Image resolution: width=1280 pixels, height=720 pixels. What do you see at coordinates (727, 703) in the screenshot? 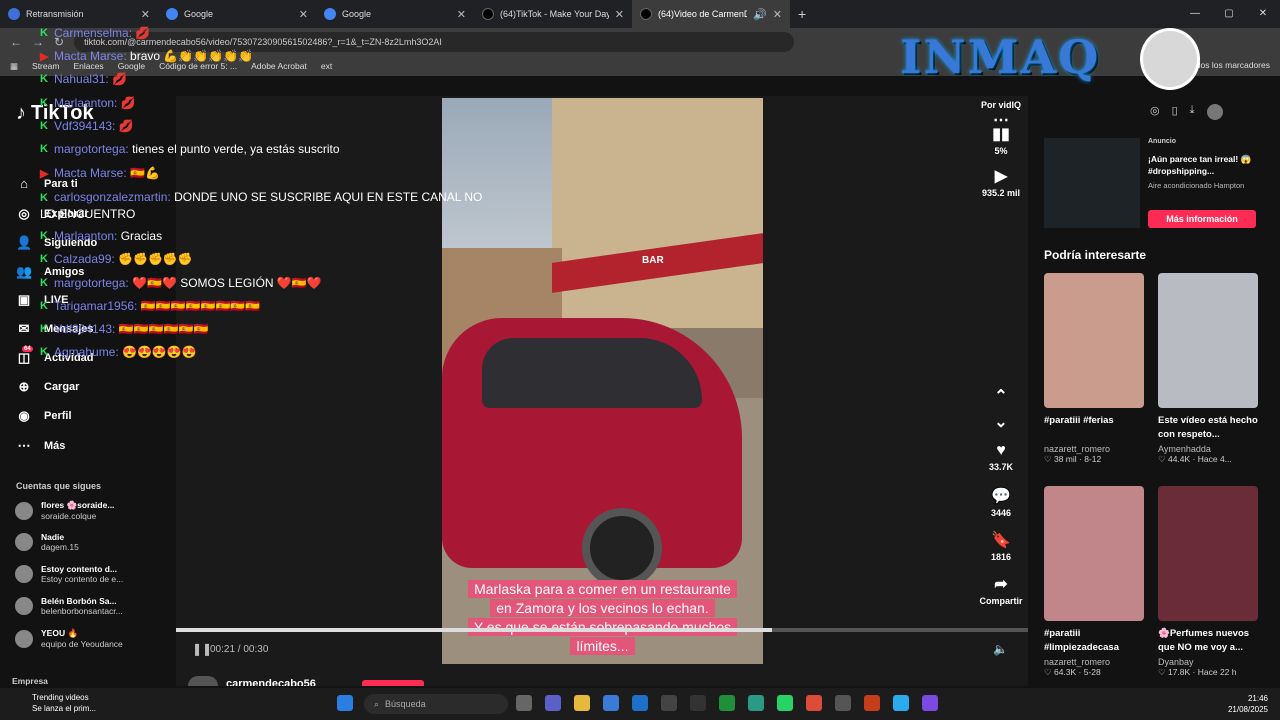
I see `green-app-icon` at bounding box center [727, 703].